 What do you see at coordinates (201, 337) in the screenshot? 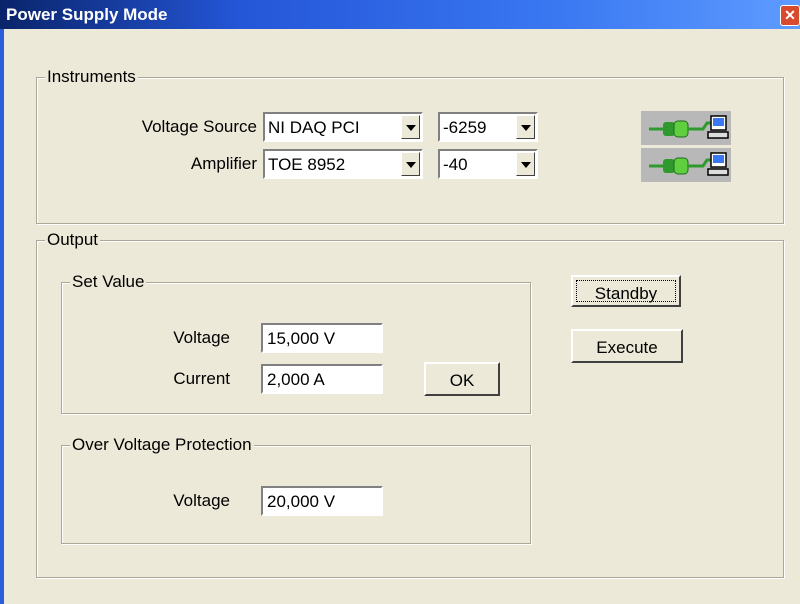
I see `set-voltage-label: Voltage` at bounding box center [201, 337].